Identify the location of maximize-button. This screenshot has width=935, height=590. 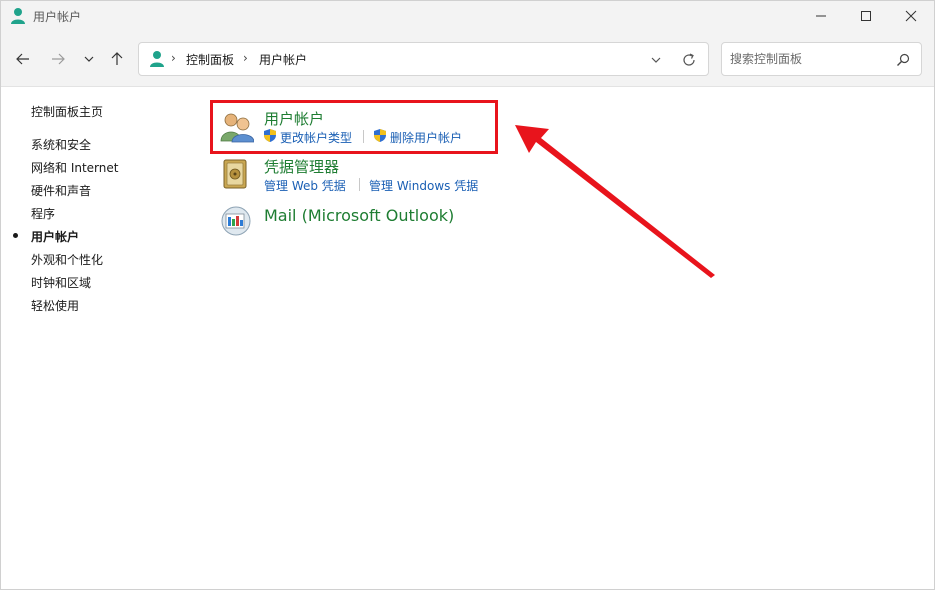
(866, 16).